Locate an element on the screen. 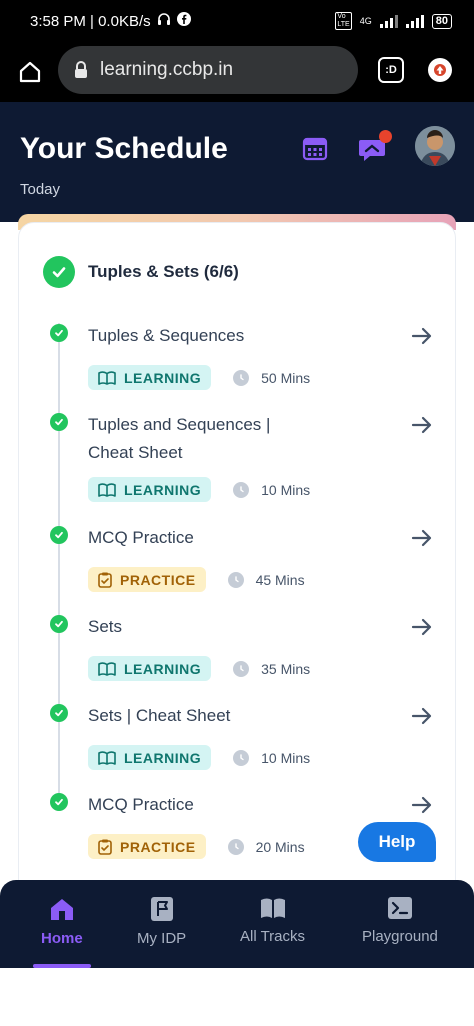  active-tab-indicator is located at coordinates (62, 966).